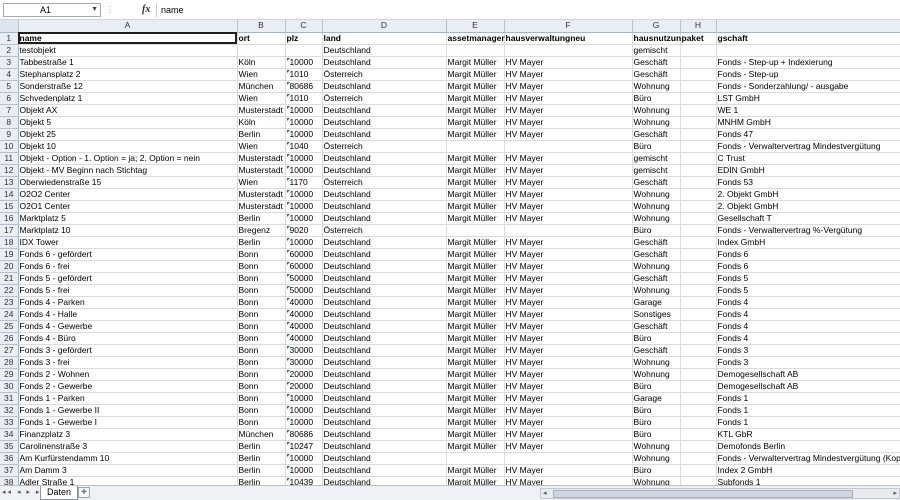  Describe the element at coordinates (568, 350) in the screenshot. I see `cell-f27: HV Mayer` at that location.